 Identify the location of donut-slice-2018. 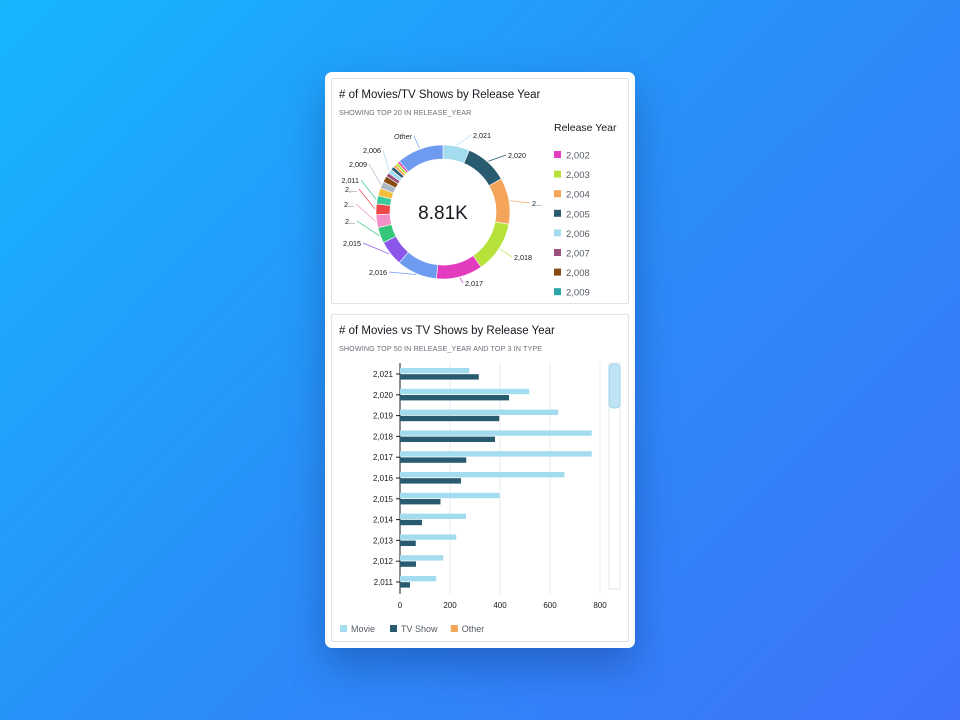
(491, 244).